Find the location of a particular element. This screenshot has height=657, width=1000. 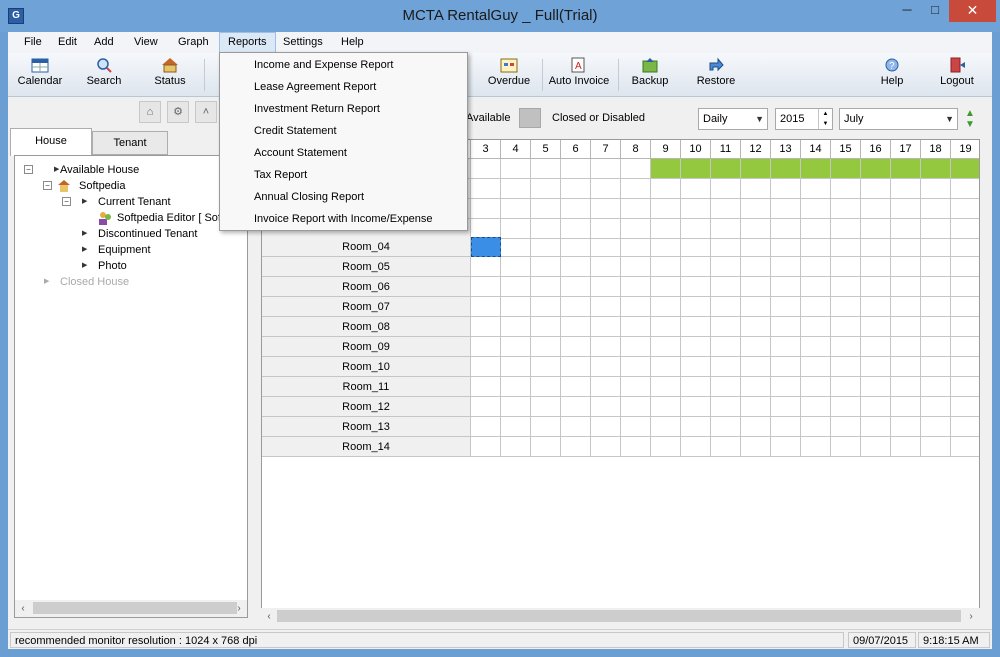

calendar-button: Calendar is located at coordinates (40, 76).